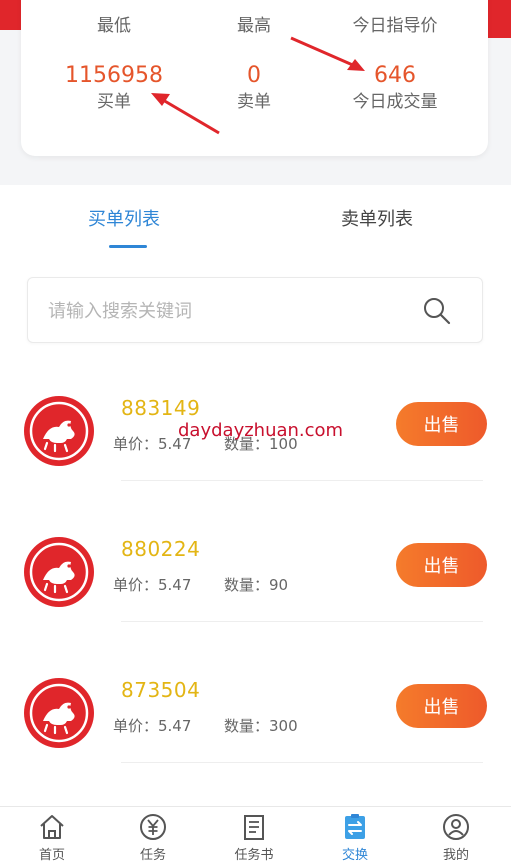 This screenshot has width=511, height=864. Describe the element at coordinates (254, 102) in the screenshot. I see `sell-label: 卖单` at that location.